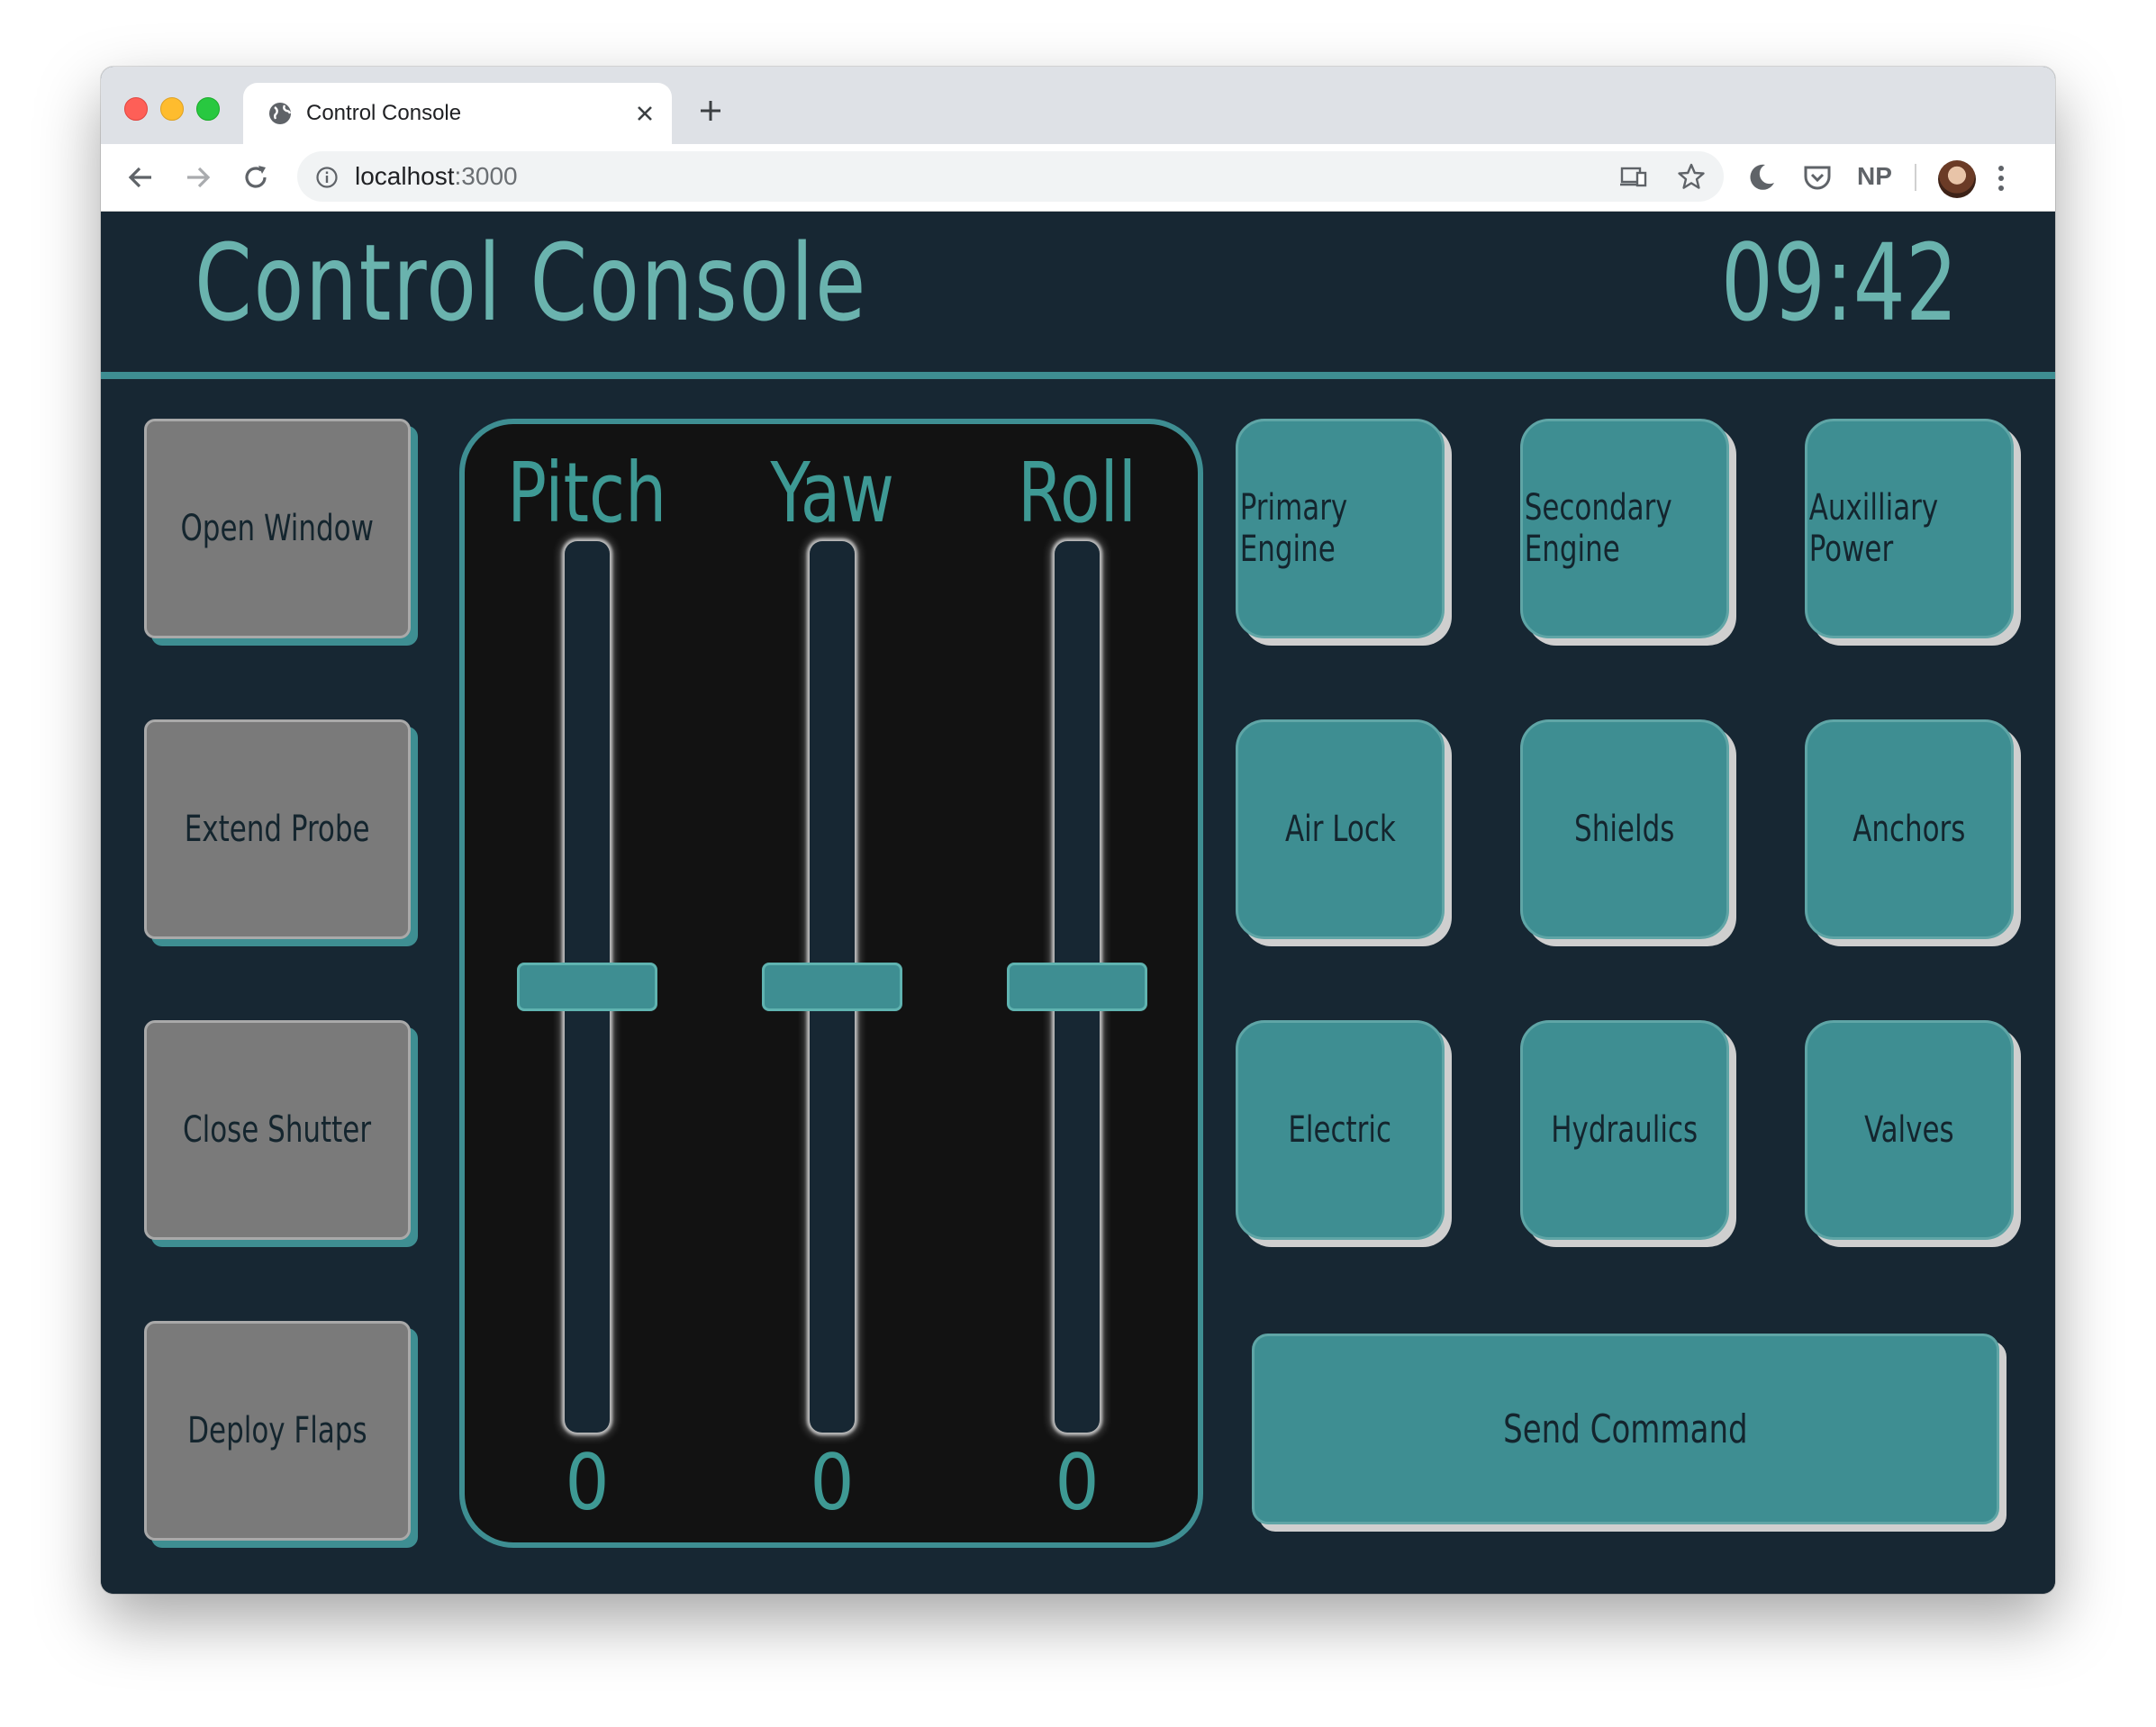  What do you see at coordinates (1909, 528) in the screenshot?
I see `auxilliary-power-button: Auxilliary Power` at bounding box center [1909, 528].